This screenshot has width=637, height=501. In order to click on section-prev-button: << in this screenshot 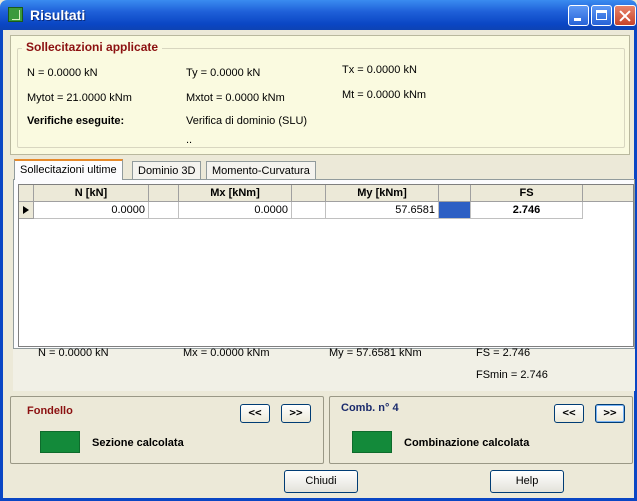, I will do `click(255, 413)`.